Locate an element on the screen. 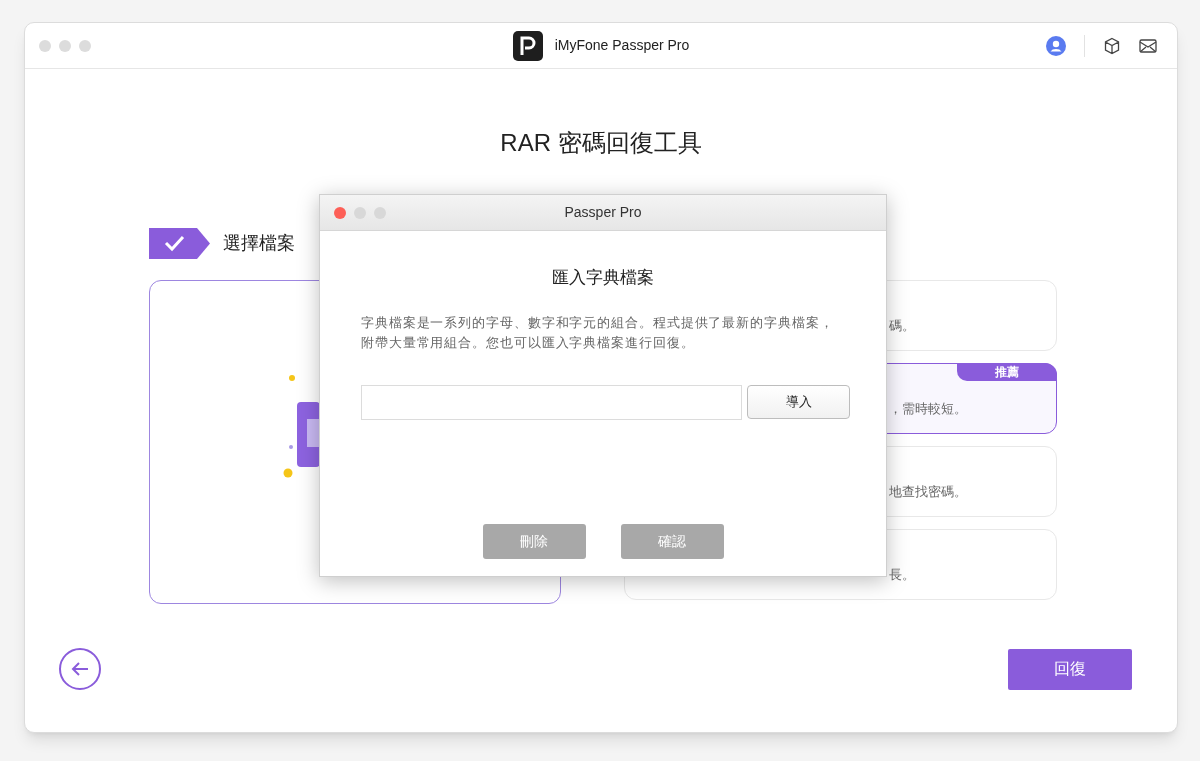 The image size is (1200, 761). page-title: RAR 密碼回復工具 is located at coordinates (601, 143).